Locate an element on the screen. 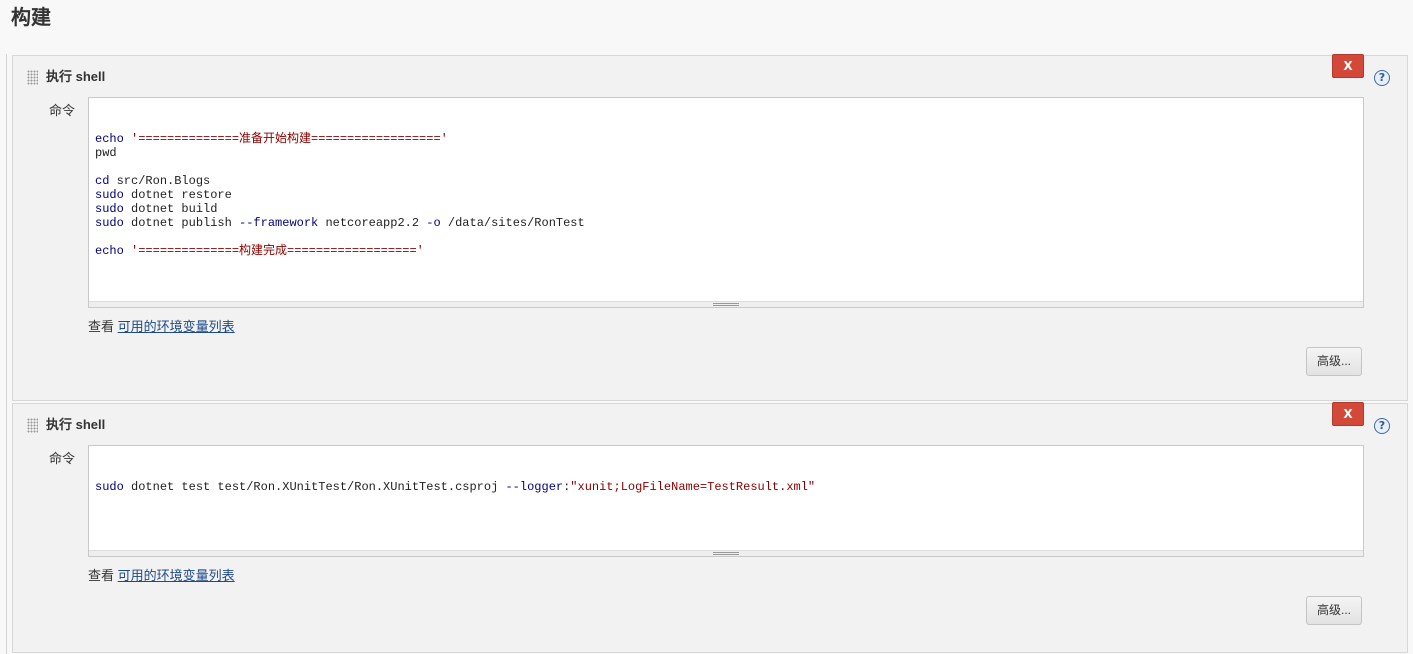 This screenshot has width=1413, height=654. code-line: sudo dotnet restore is located at coordinates (726, 195).